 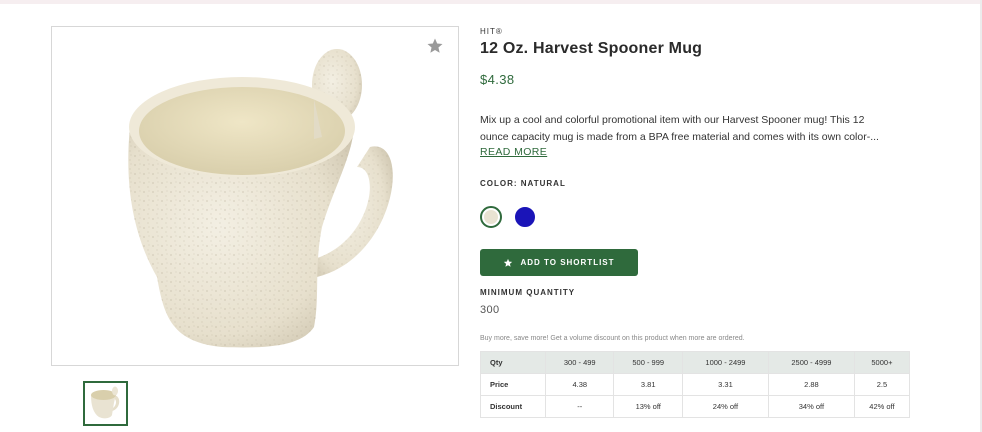 I want to click on table-header-cell: 1000 - 2499, so click(x=725, y=362).